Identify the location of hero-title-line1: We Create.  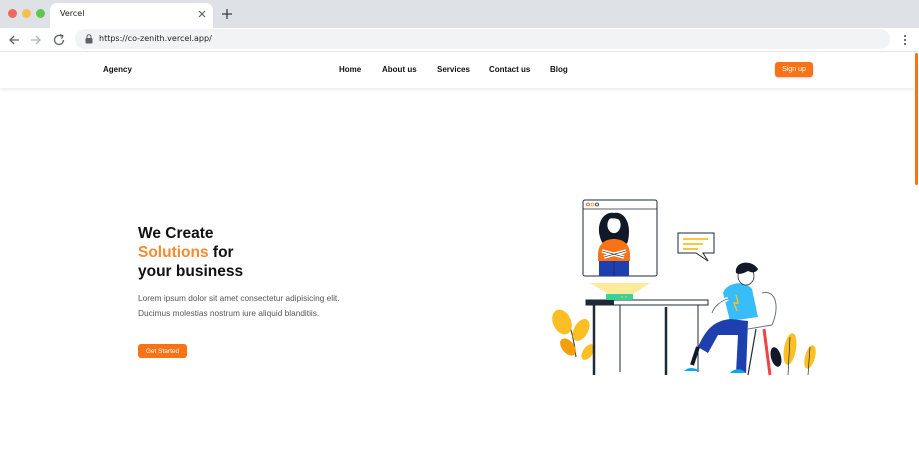
(176, 233).